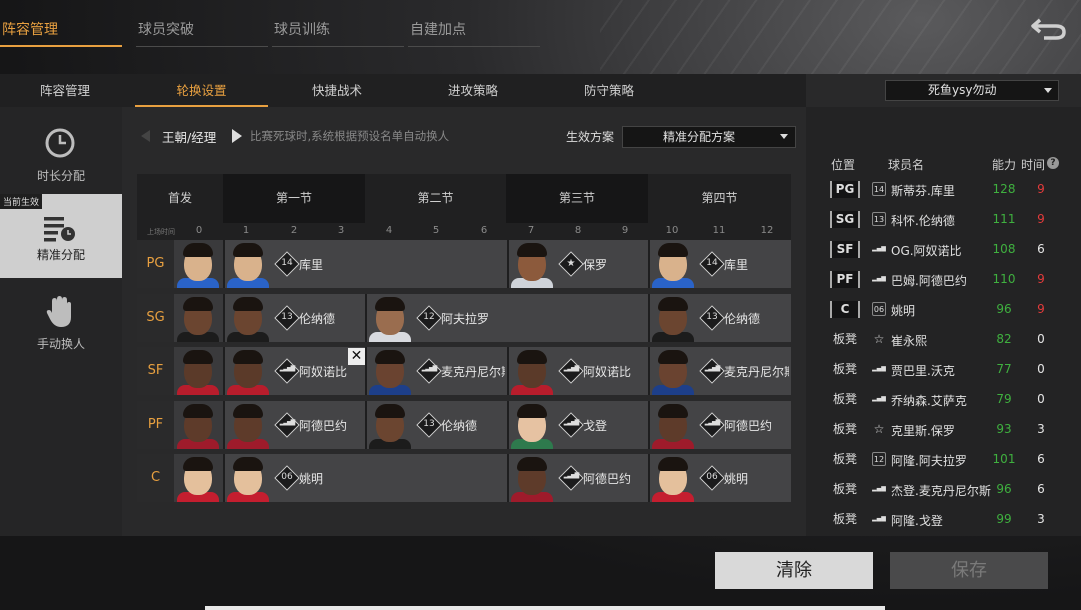 The image size is (1081, 610). Describe the element at coordinates (577, 198) in the screenshot. I see `quarter-3-header: 第三节` at that location.